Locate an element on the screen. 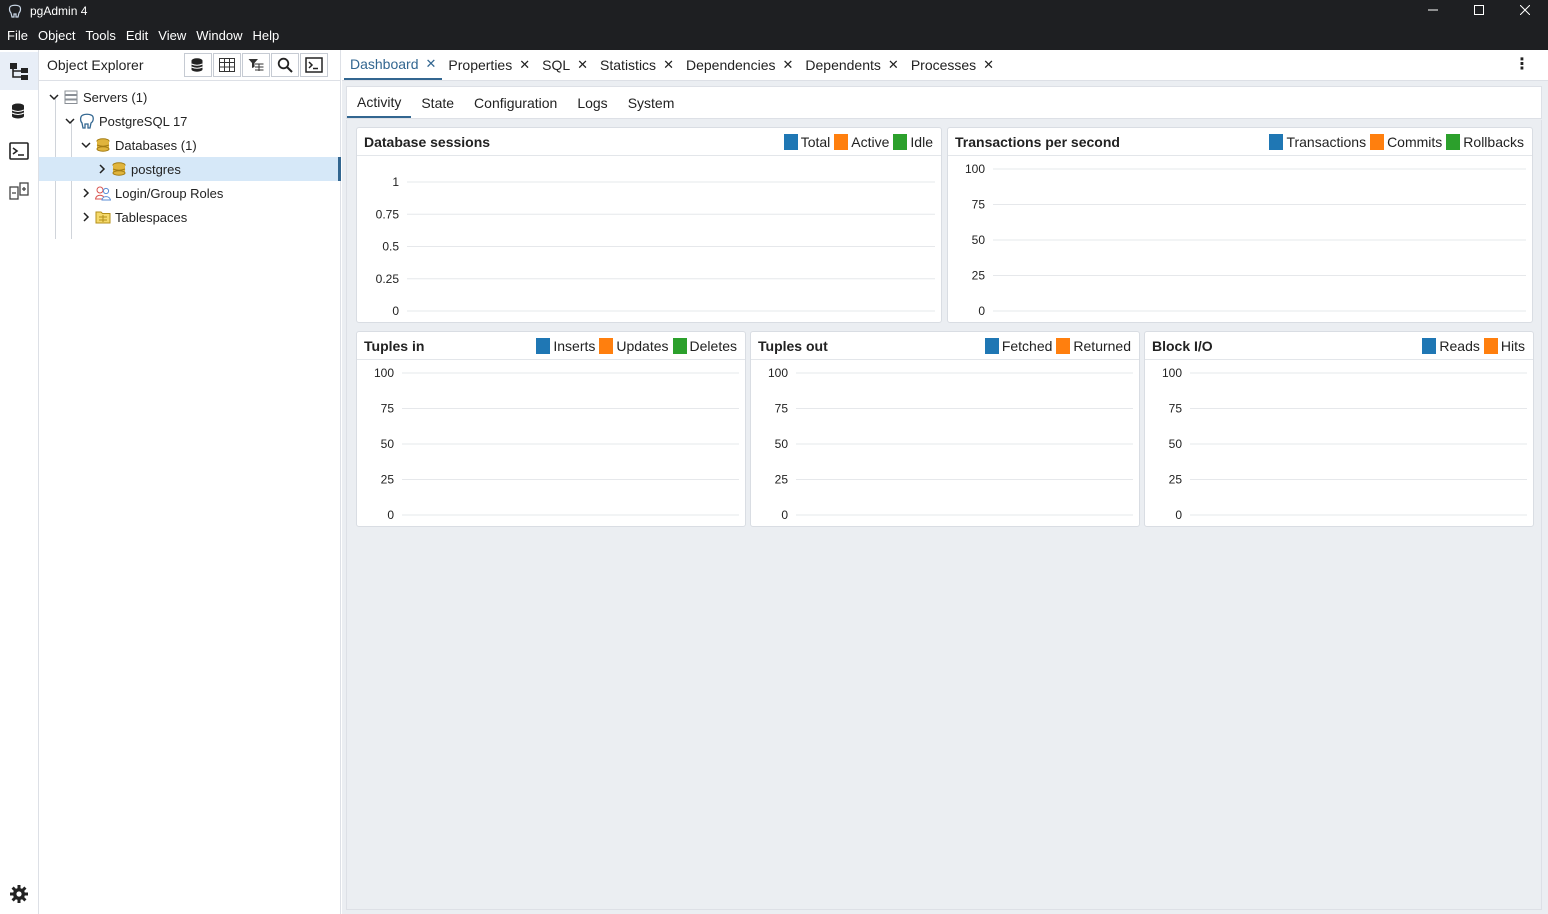 This screenshot has width=1548, height=914. close-window-button is located at coordinates (1525, 10).